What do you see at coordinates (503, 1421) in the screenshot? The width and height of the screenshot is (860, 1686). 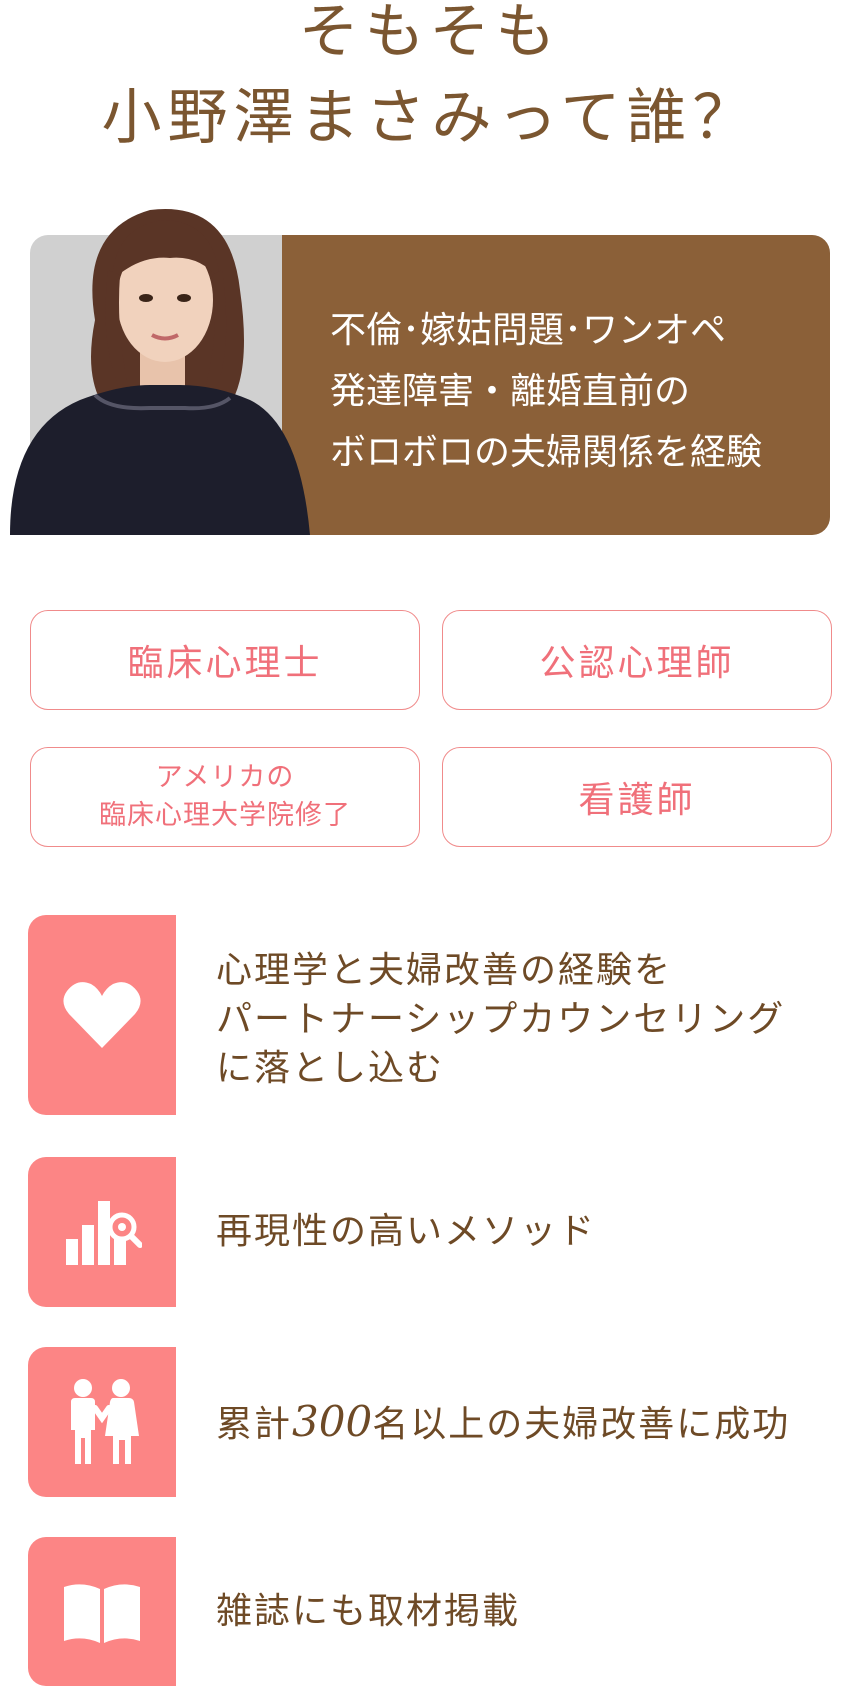 I see `feature-text: 累計300名以上の夫婦改善に成功` at bounding box center [503, 1421].